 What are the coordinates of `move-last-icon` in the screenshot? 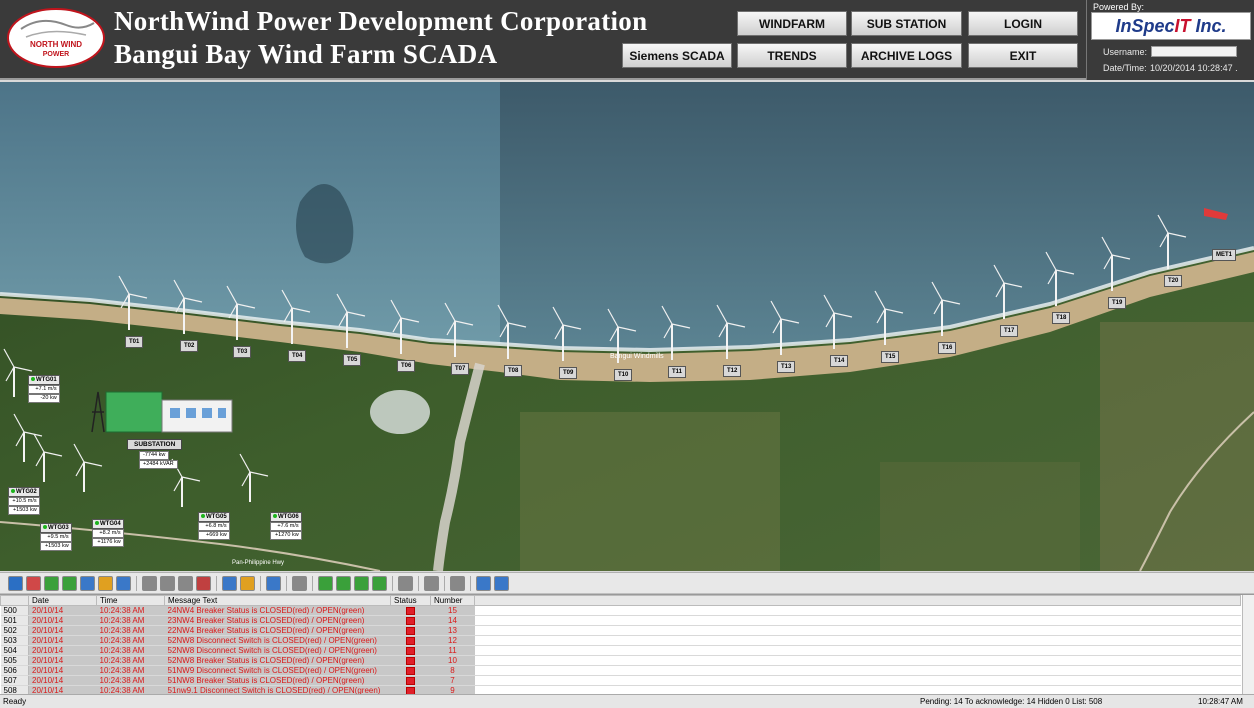 It's located at (379, 583).